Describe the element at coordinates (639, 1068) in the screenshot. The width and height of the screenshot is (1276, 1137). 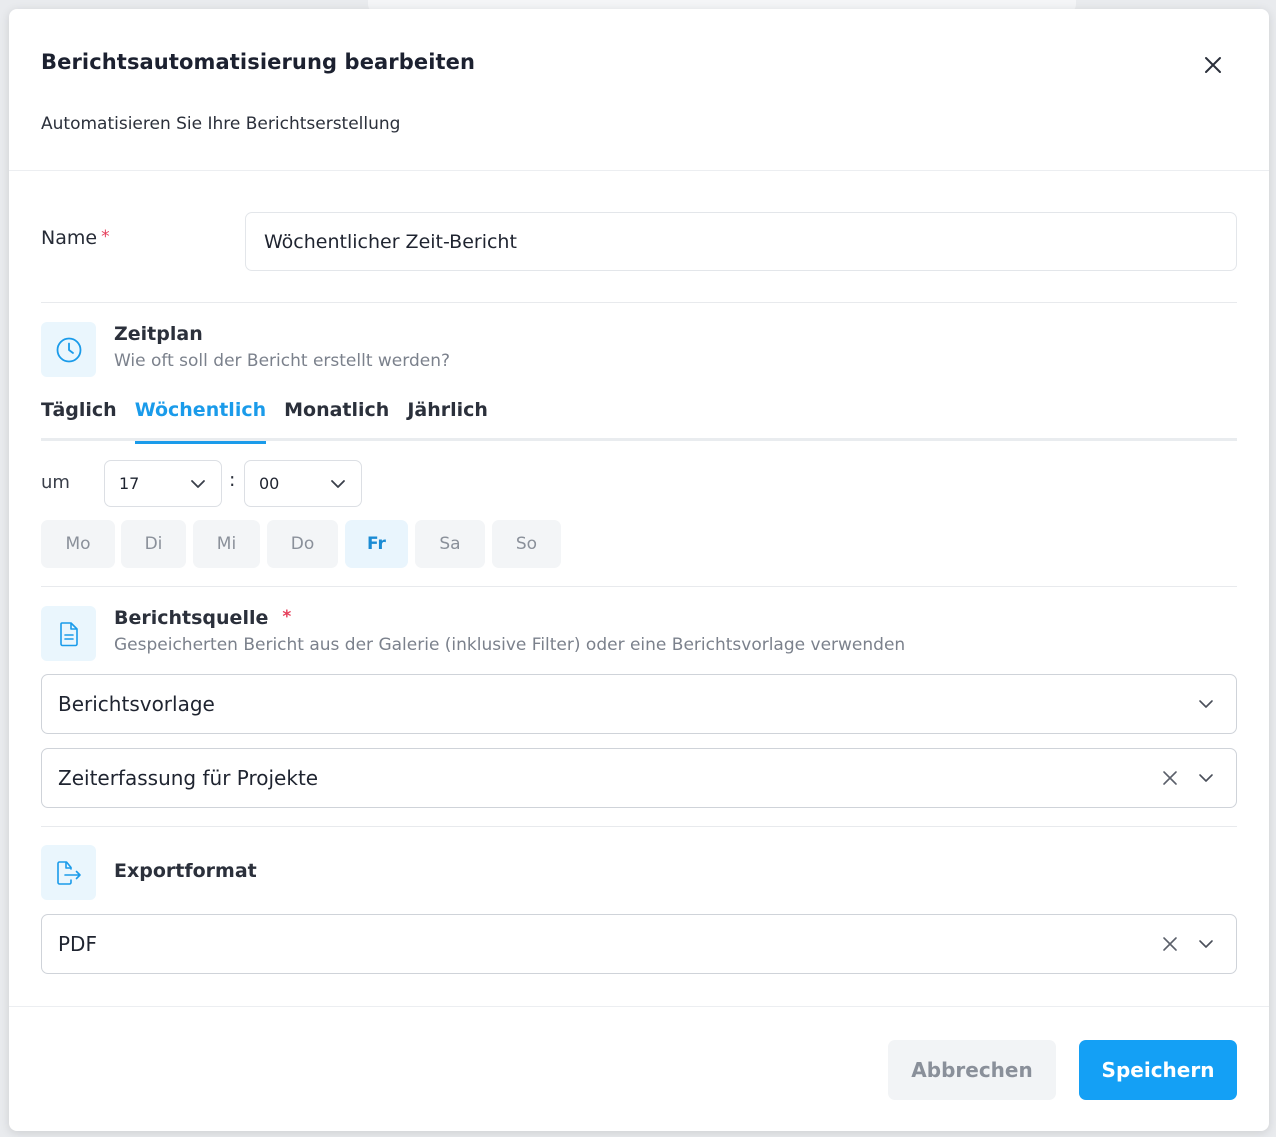
I see `dialog-footer: Abbrechen Speichern` at that location.